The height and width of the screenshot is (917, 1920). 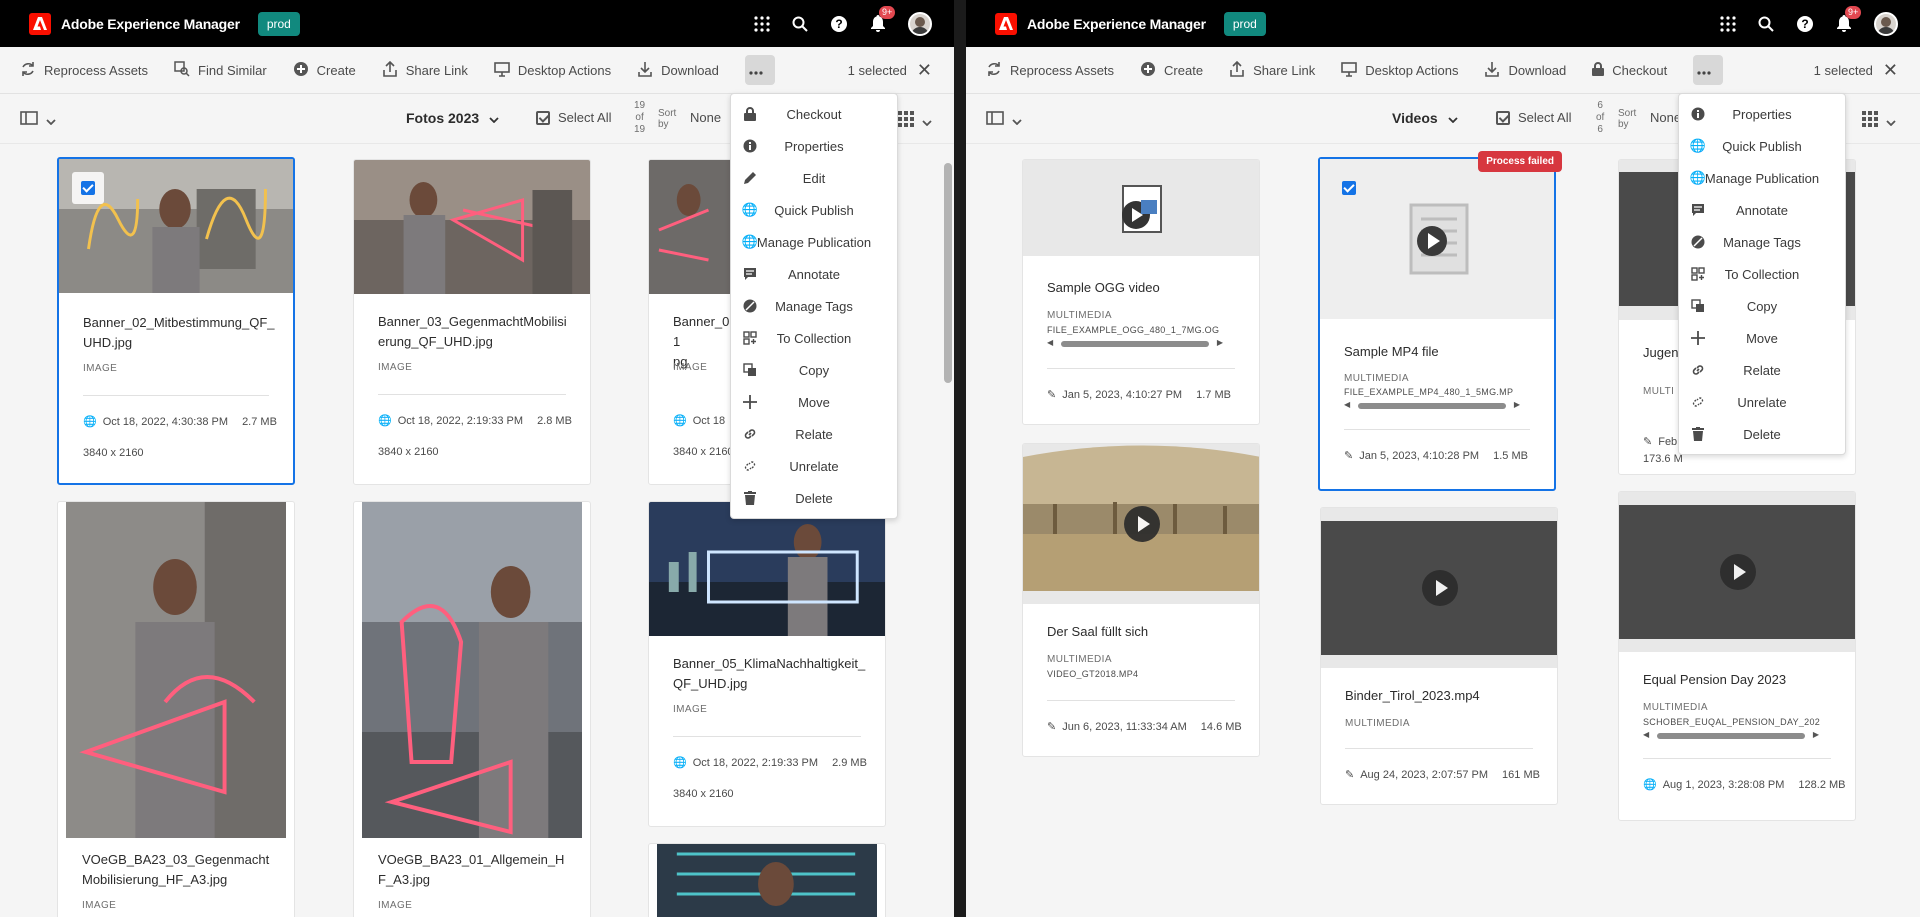 What do you see at coordinates (767, 880) in the screenshot?
I see `asset-card` at bounding box center [767, 880].